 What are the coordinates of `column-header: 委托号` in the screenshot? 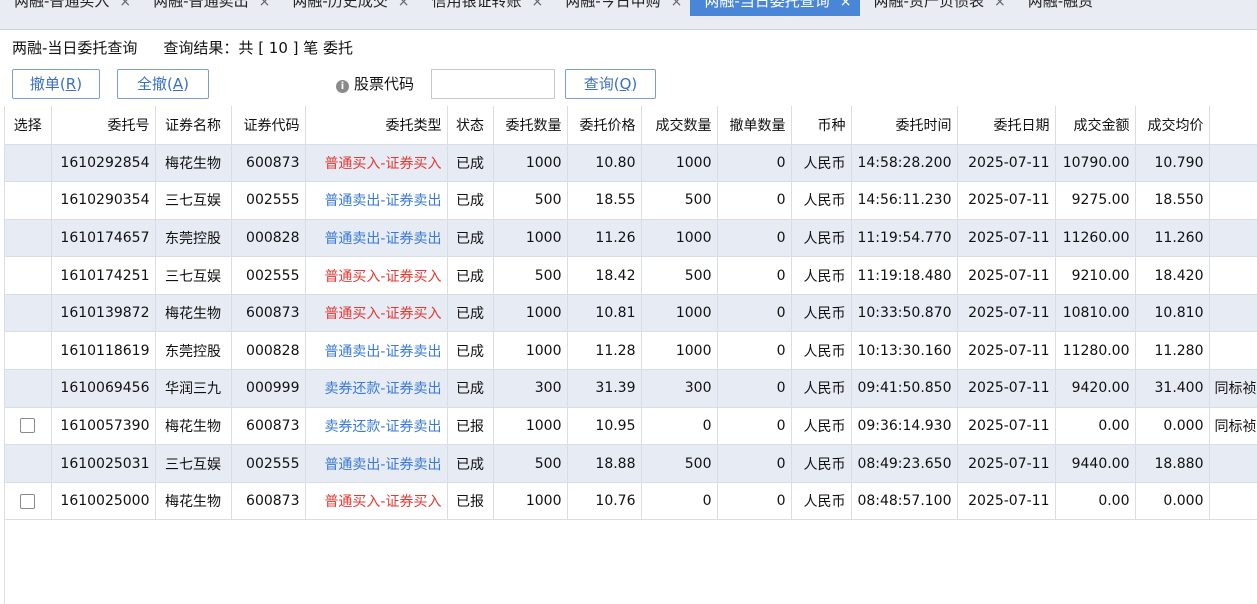 It's located at (103, 125).